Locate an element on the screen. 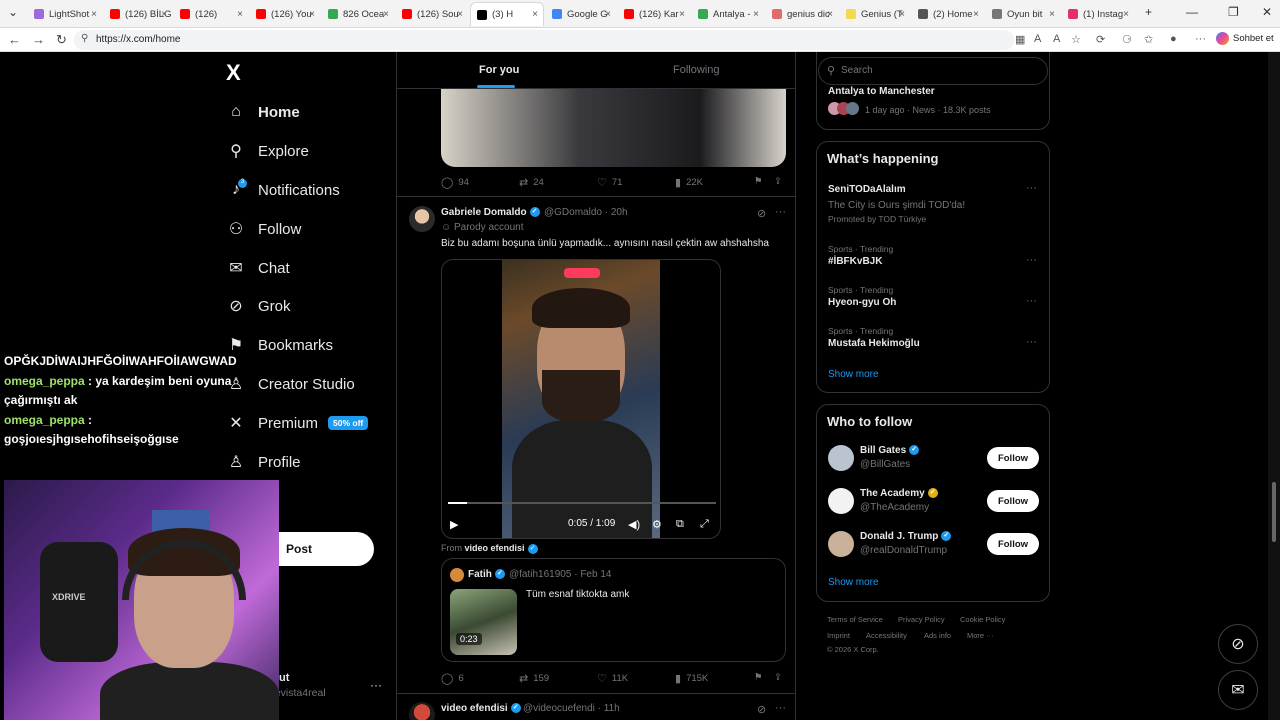  nav-item-explore: ⚲ Explore is located at coordinates (267, 151).